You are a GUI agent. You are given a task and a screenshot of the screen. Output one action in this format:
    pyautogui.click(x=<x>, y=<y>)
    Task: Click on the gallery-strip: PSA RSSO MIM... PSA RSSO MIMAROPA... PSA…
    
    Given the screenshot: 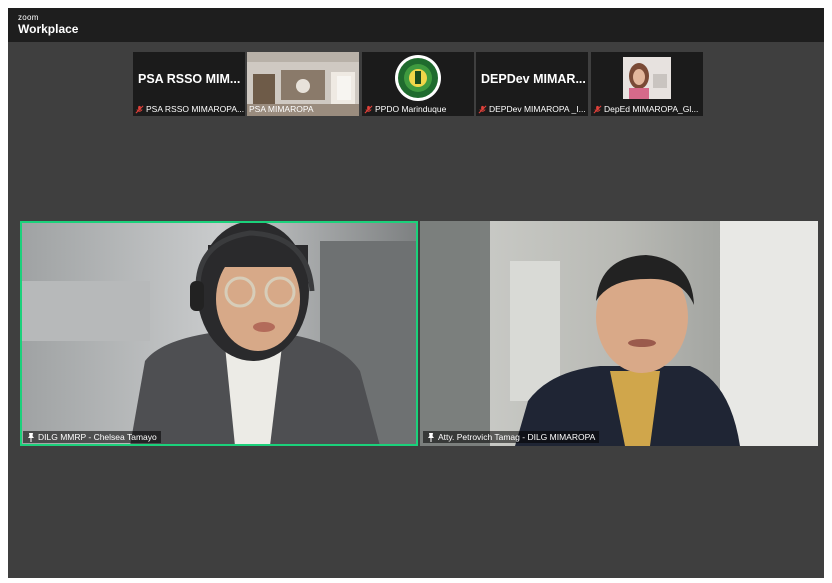 What is the action you would take?
    pyautogui.click(x=419, y=84)
    